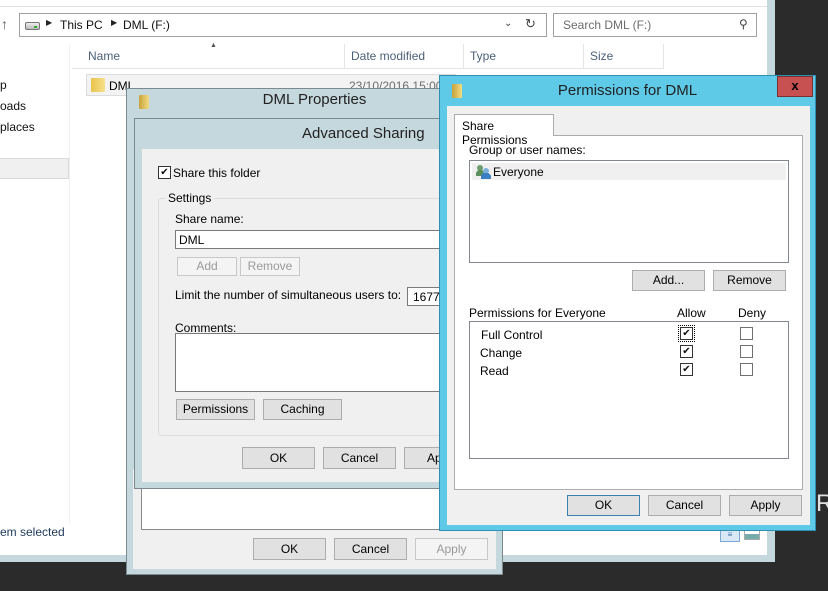 This screenshot has width=828, height=591. Describe the element at coordinates (32, 26) in the screenshot. I see `drive-icon` at that location.